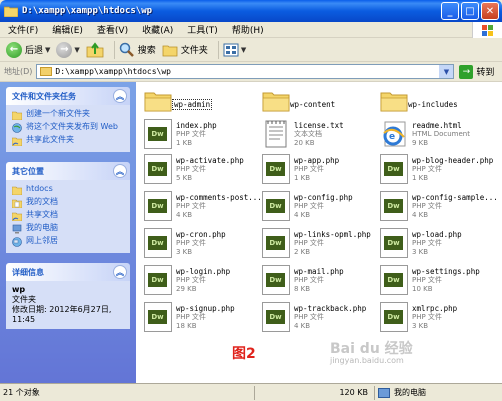 The image size is (502, 401). Describe the element at coordinates (321, 319) in the screenshot. I see `file-item: Dw wp-trackback.php PHP 文件 4 KB` at that location.